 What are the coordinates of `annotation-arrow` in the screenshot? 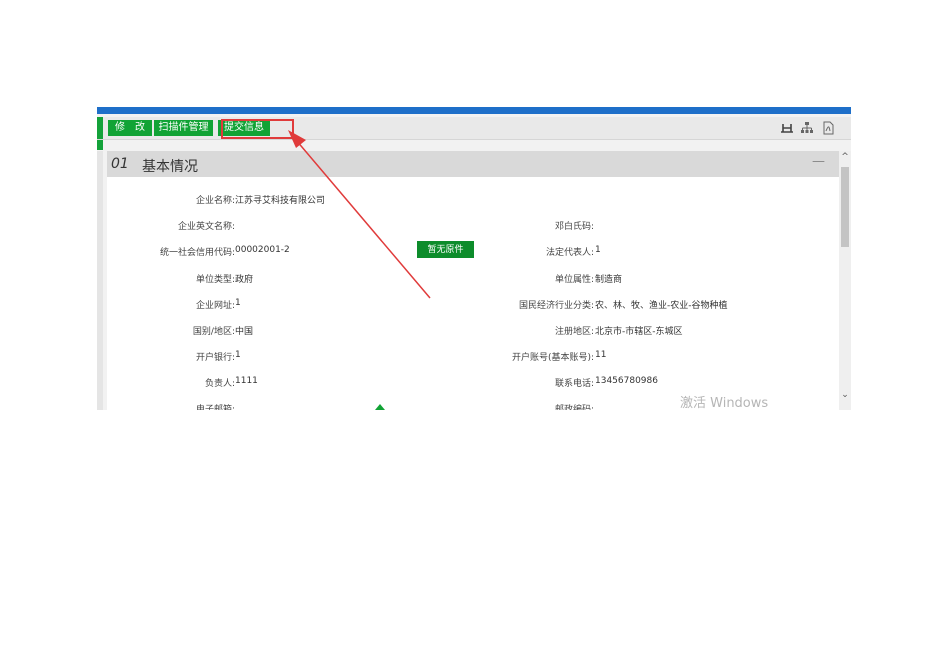 It's located at (359, 214).